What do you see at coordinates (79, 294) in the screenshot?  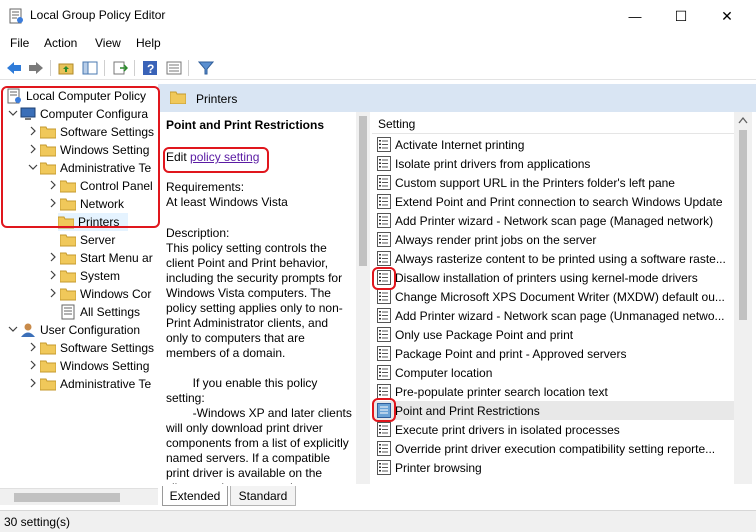 I see `tree-item-windows-cor: Windows Cor` at bounding box center [79, 294].